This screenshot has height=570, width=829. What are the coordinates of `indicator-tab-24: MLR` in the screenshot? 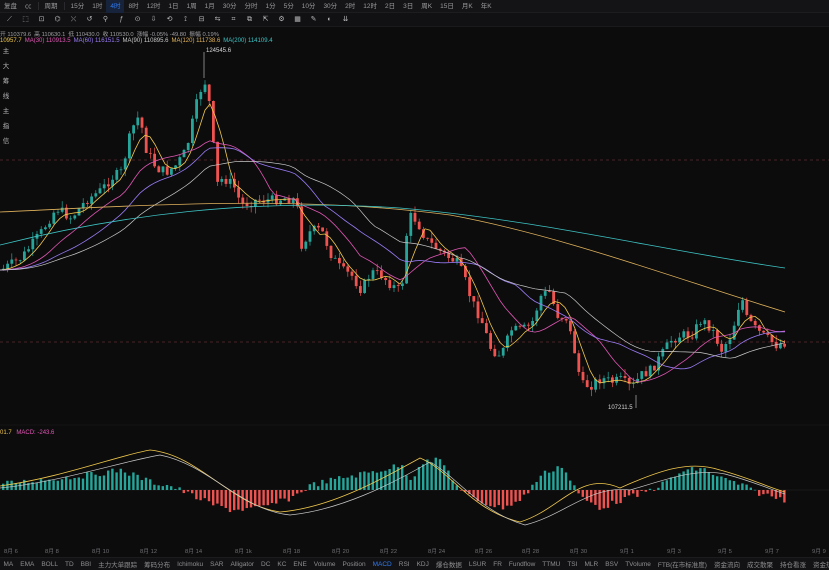 It's located at (591, 564).